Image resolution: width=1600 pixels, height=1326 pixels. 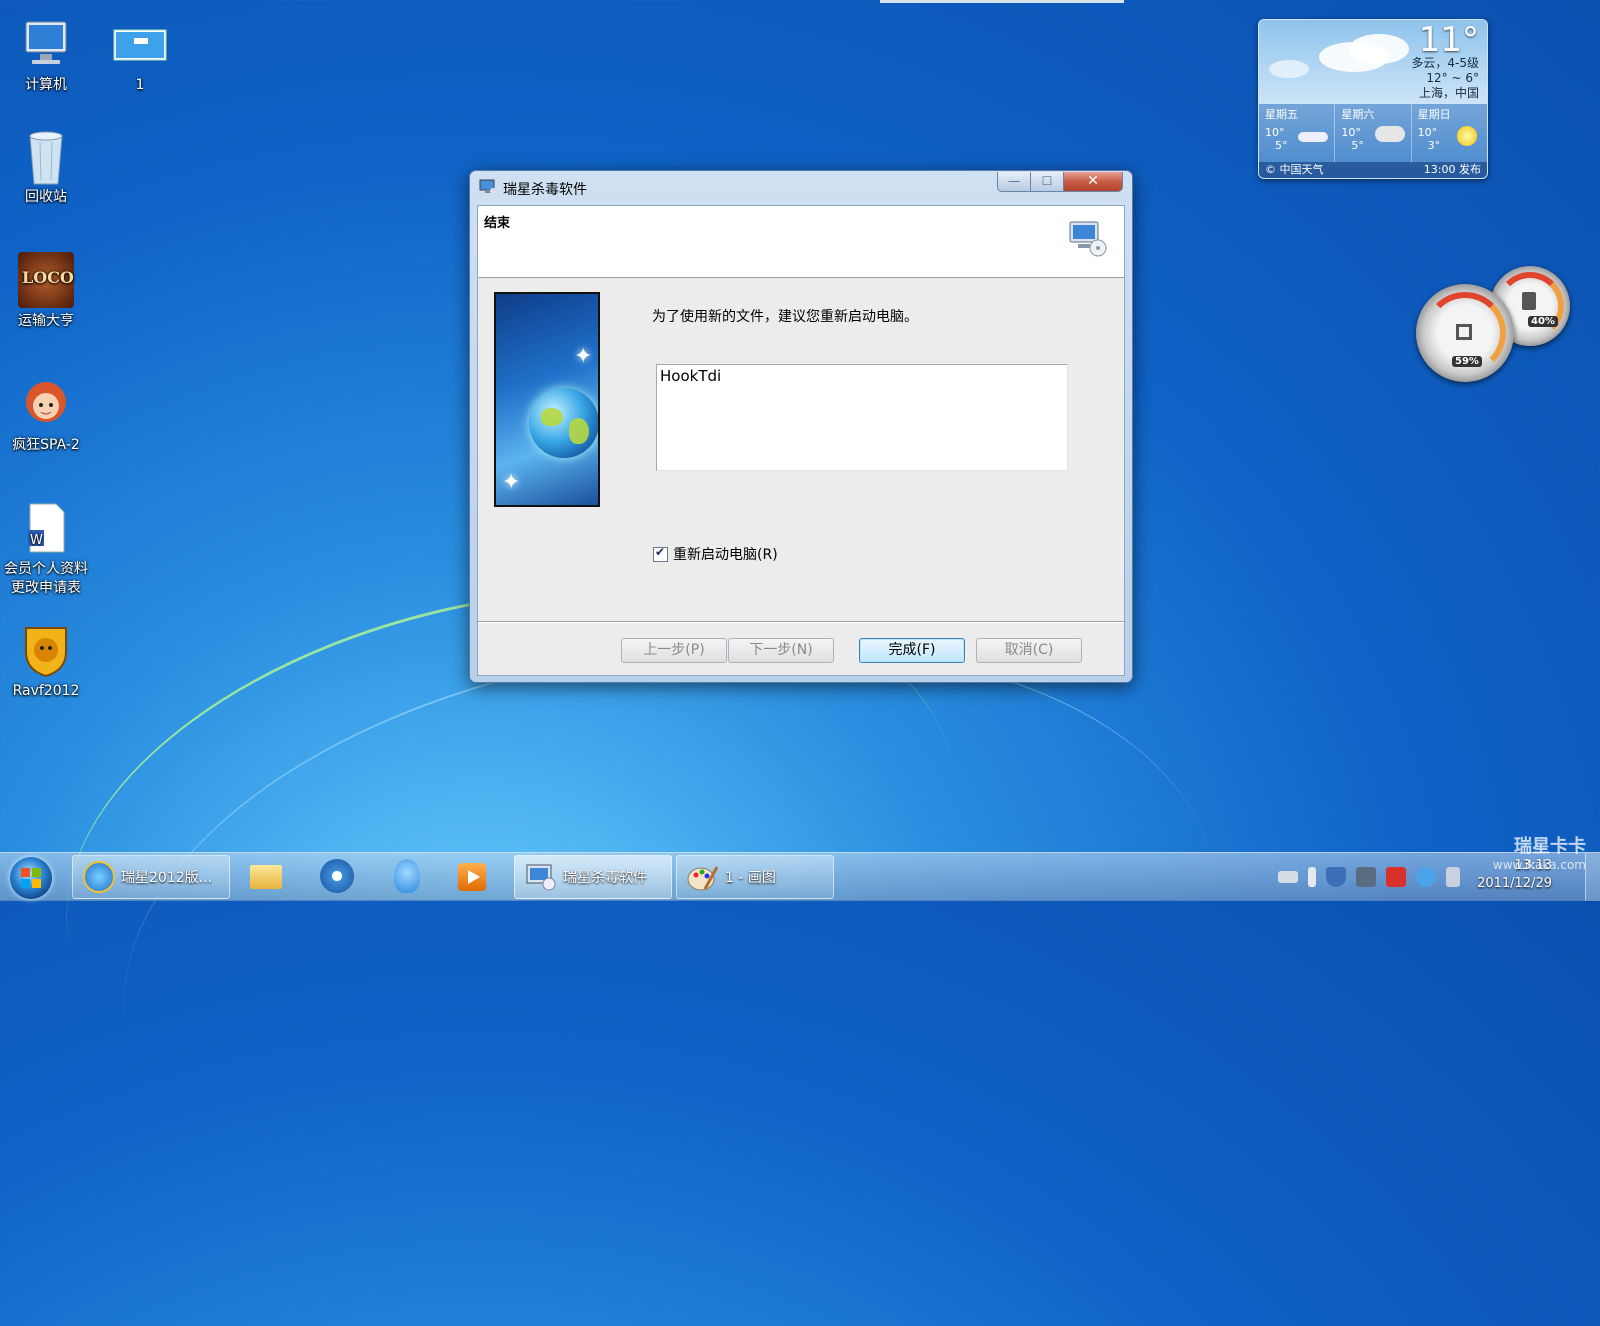 I want to click on cpu-percent: 59%, so click(x=1467, y=361).